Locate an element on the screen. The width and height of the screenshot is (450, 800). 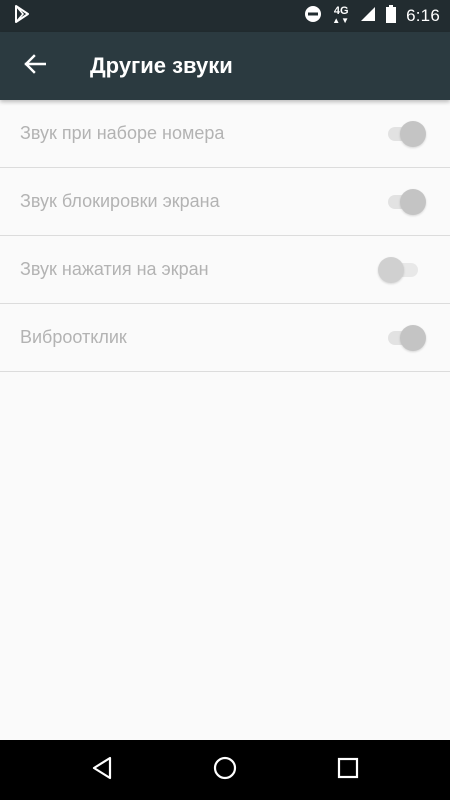
setting-label: Звук при наборе номера is located at coordinates (122, 133).